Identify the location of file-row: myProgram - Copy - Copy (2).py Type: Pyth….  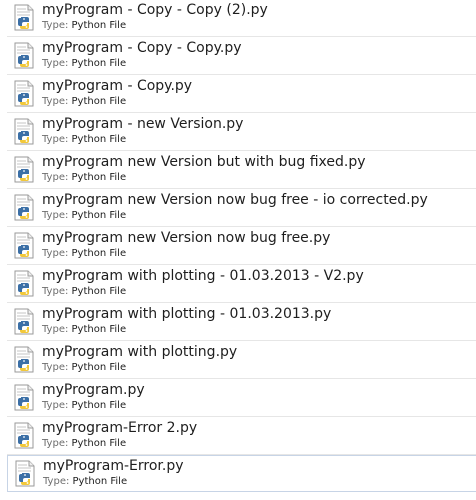
(241, 18).